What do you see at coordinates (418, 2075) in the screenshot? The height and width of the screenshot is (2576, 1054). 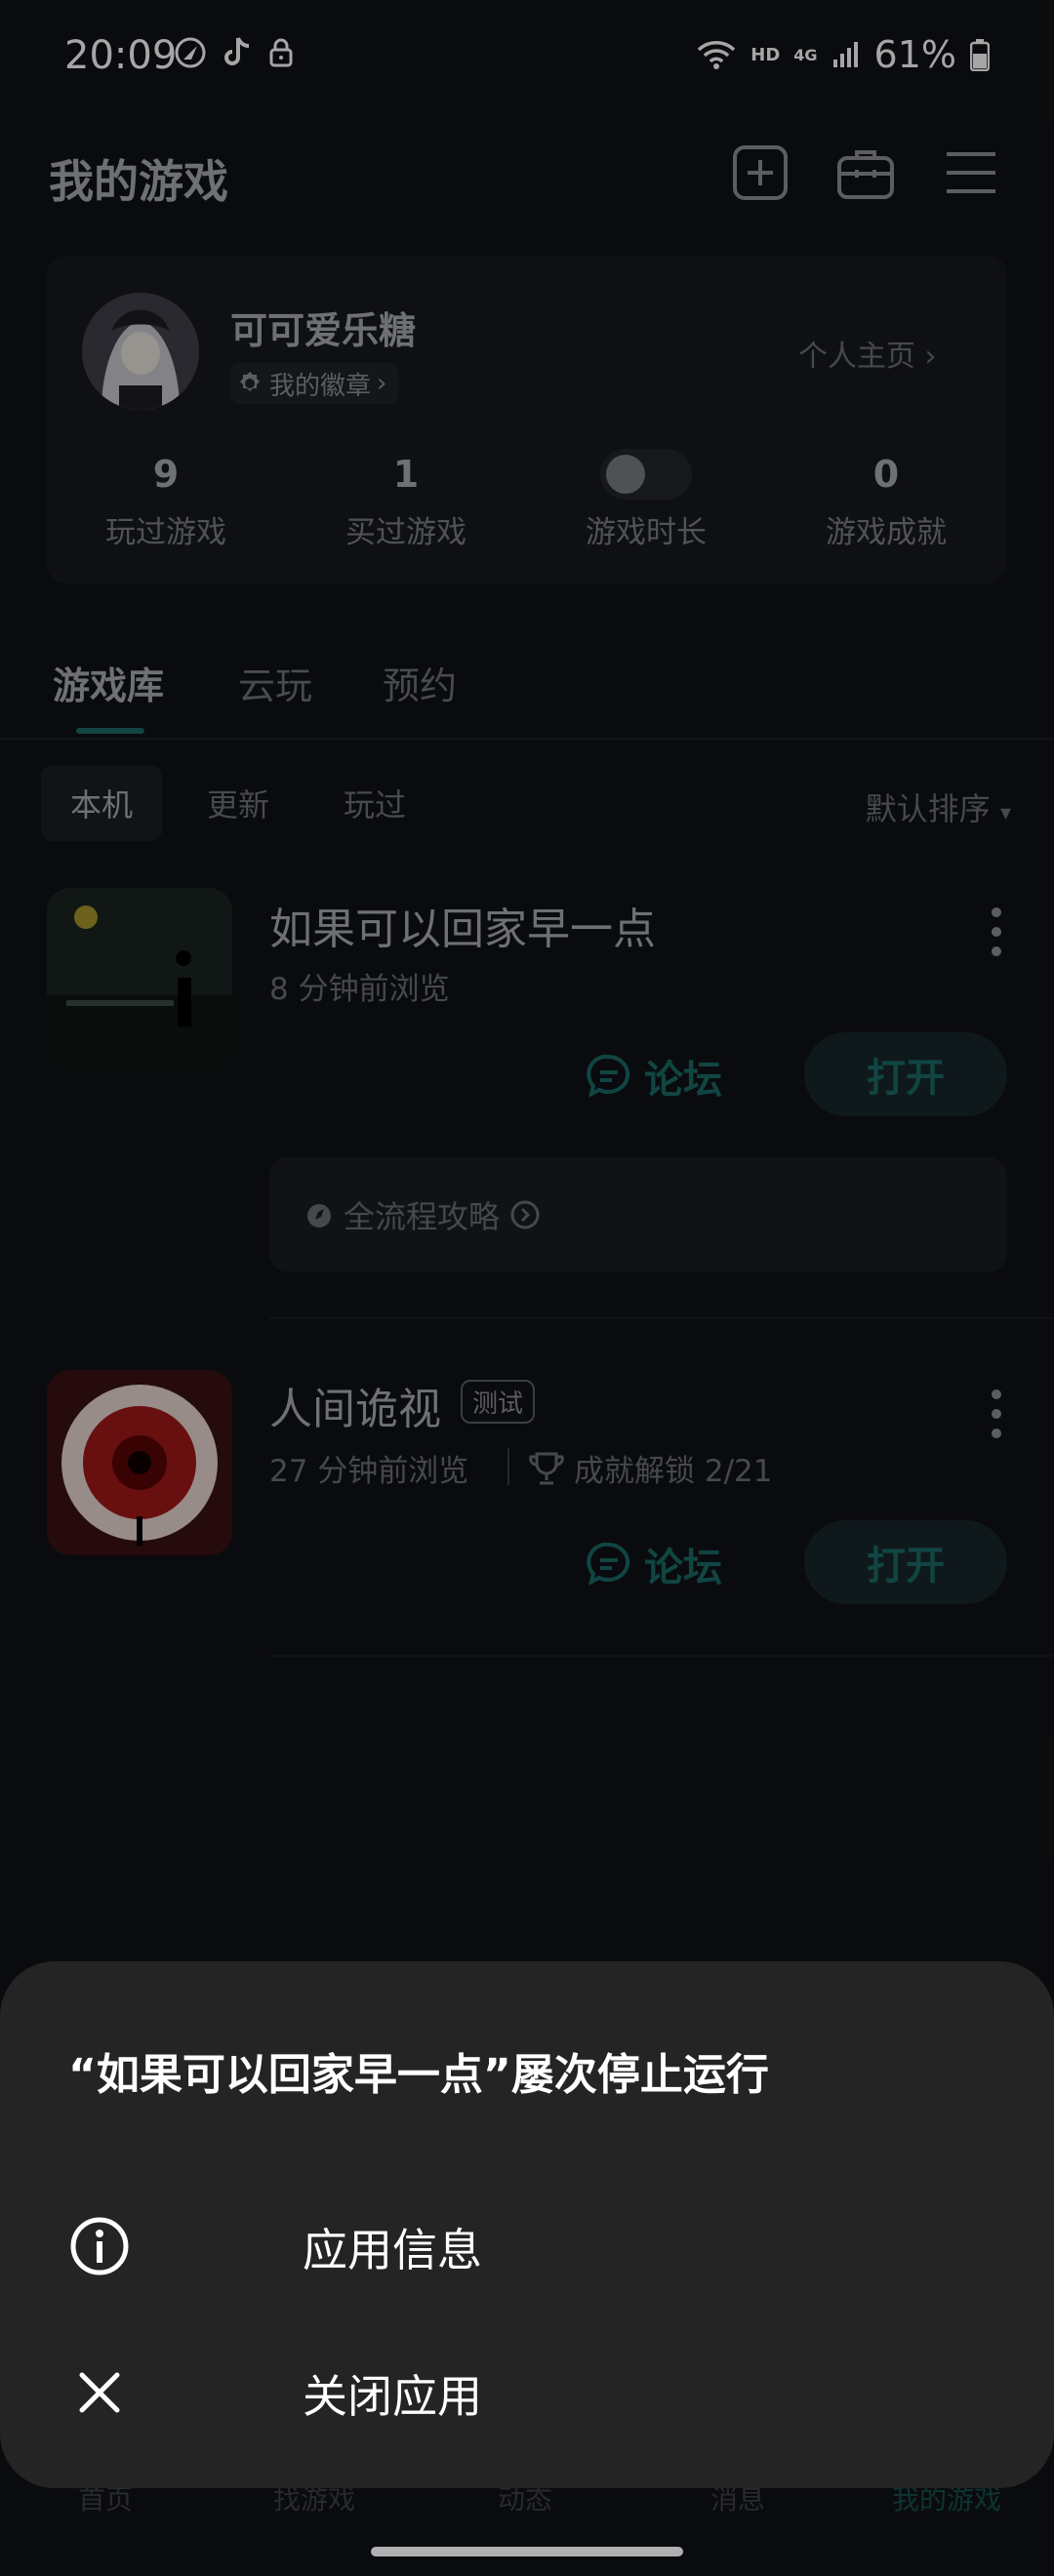 I see `dialog-title: “如果可以回家早一点”屡次停止运行` at bounding box center [418, 2075].